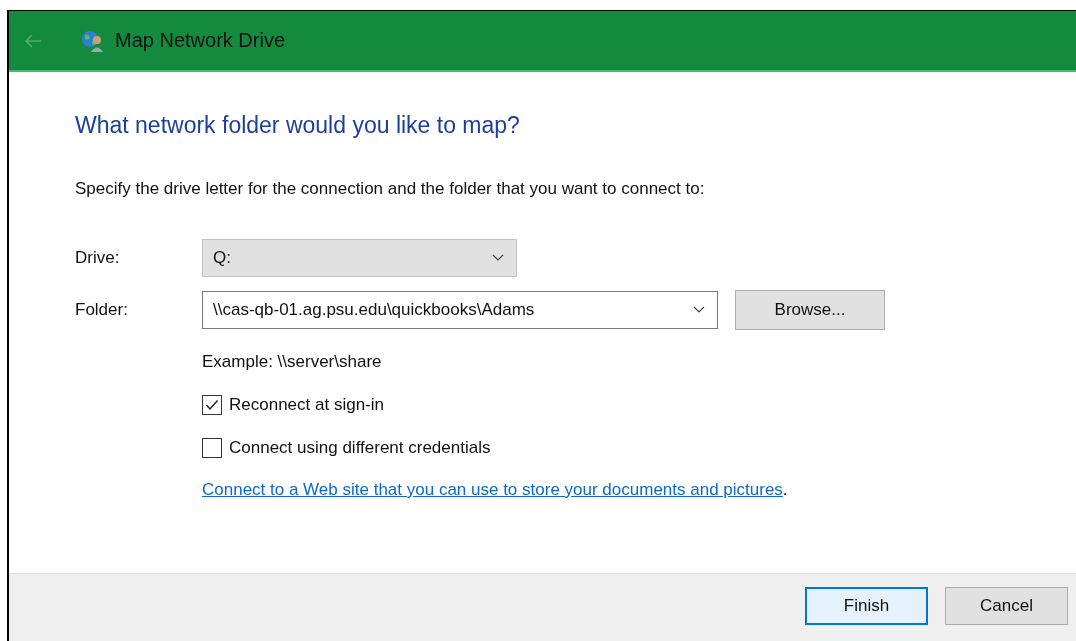  Describe the element at coordinates (785, 489) in the screenshot. I see `link-period: .` at that location.